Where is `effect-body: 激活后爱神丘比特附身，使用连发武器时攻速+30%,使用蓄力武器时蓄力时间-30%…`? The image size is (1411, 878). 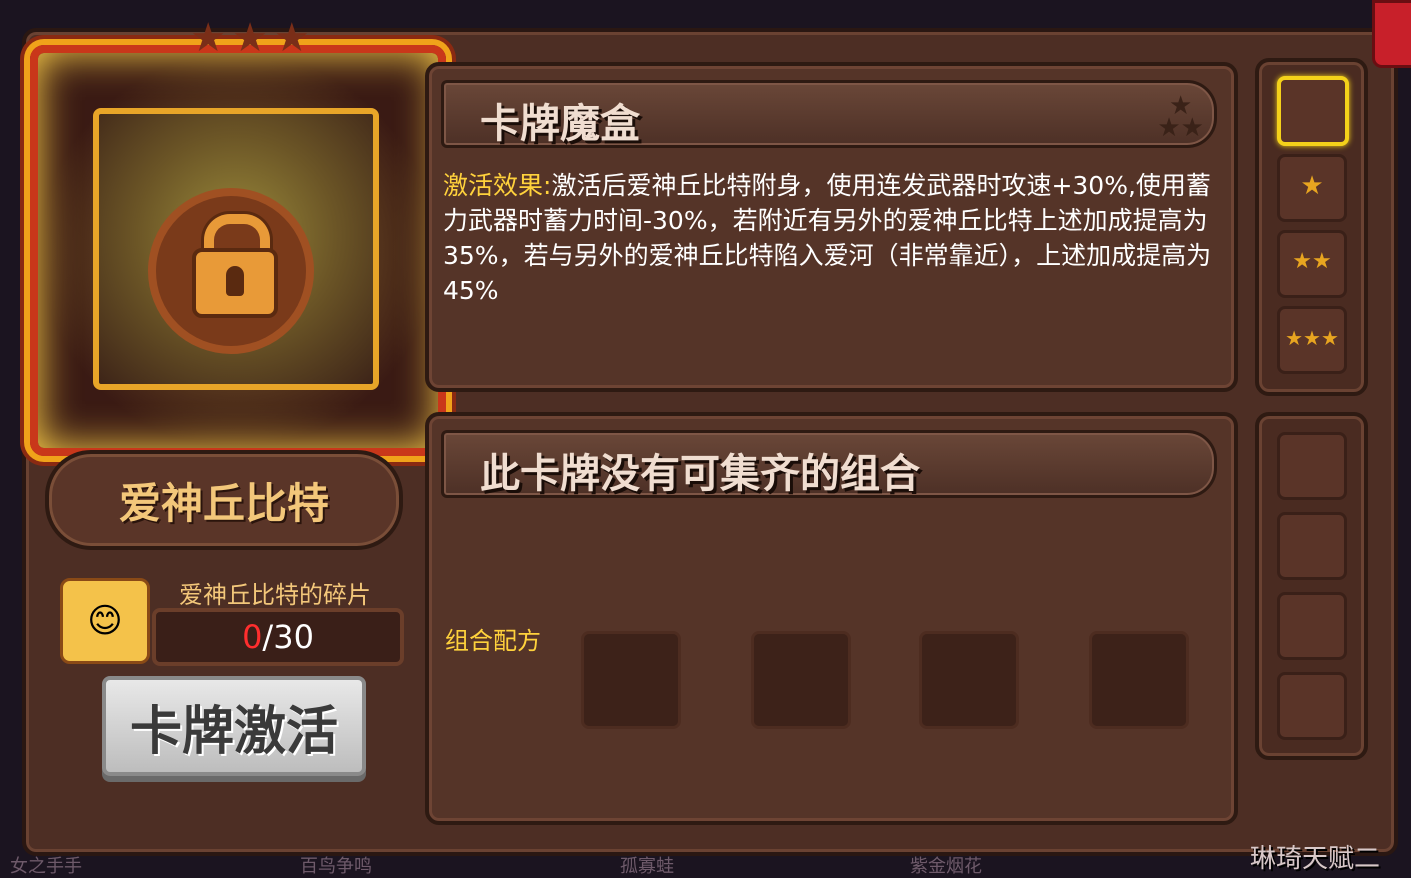
effect-body: 激活后爱神丘比特附身，使用连发武器时攻速+30%,使用蓄力武器时蓄力时间-30%… is located at coordinates (827, 238).